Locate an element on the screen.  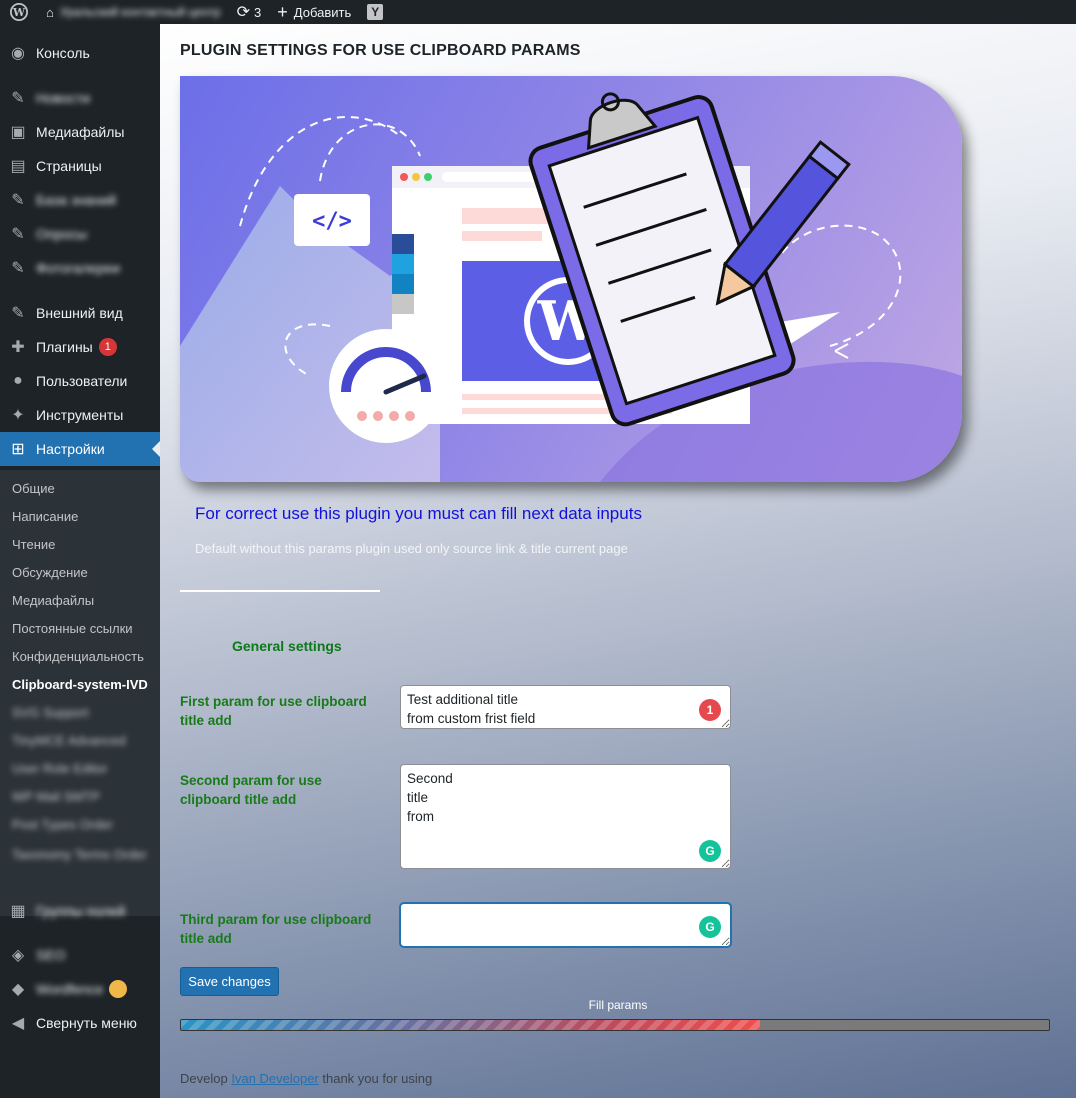
sidebar-item-14: ◈ SEO is located at coordinates (80, 955).